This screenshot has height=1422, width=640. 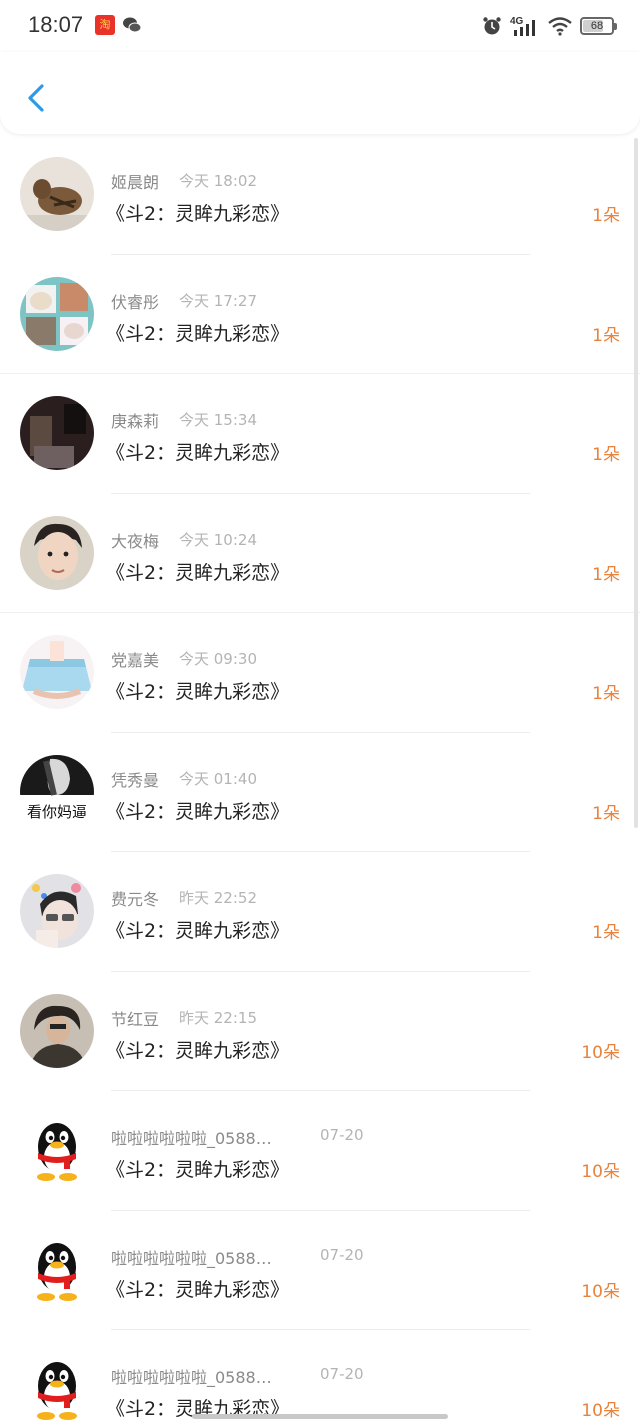 I want to click on status-time: 18:07, so click(x=56, y=24).